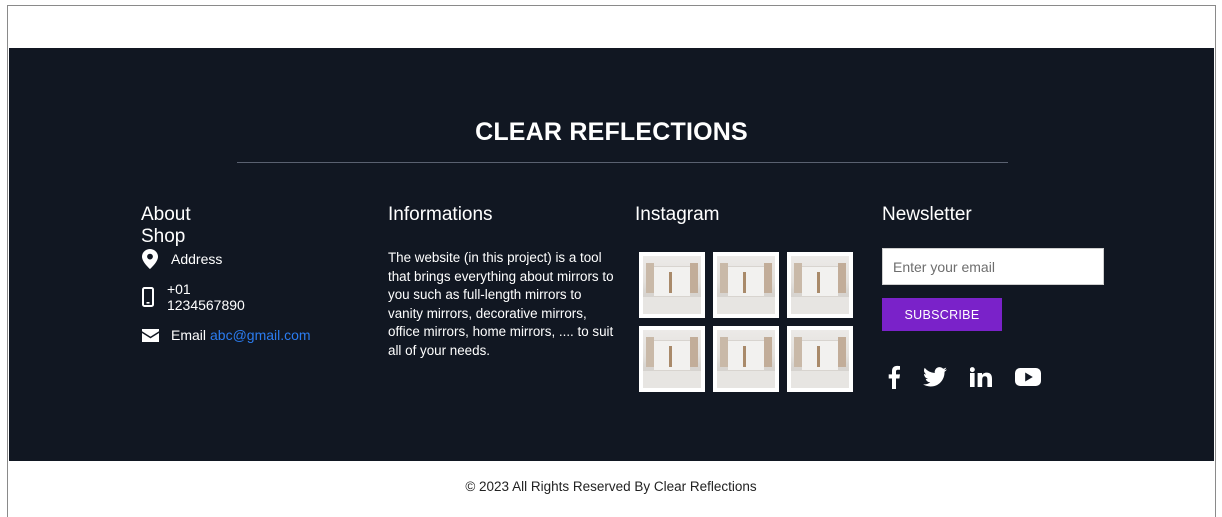 The height and width of the screenshot is (517, 1222). What do you see at coordinates (927, 214) in the screenshot?
I see `newsletter-title: Newsletter` at bounding box center [927, 214].